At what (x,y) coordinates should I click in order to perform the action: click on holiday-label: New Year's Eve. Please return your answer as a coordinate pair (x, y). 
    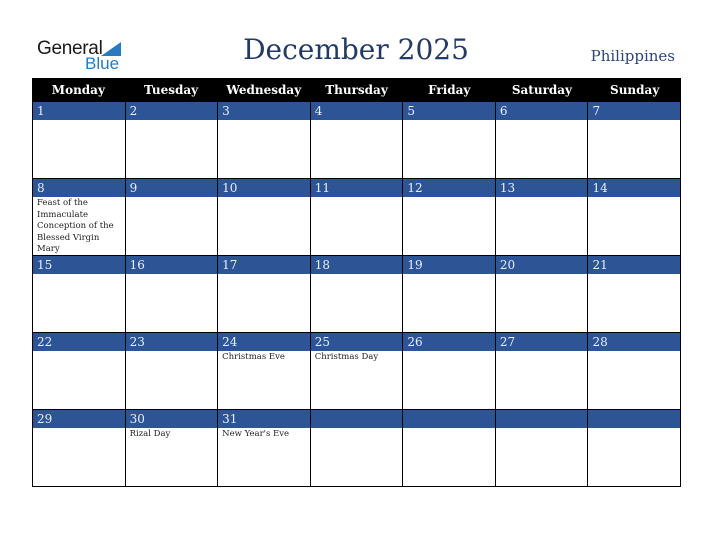
    Looking at the image, I should click on (256, 434).